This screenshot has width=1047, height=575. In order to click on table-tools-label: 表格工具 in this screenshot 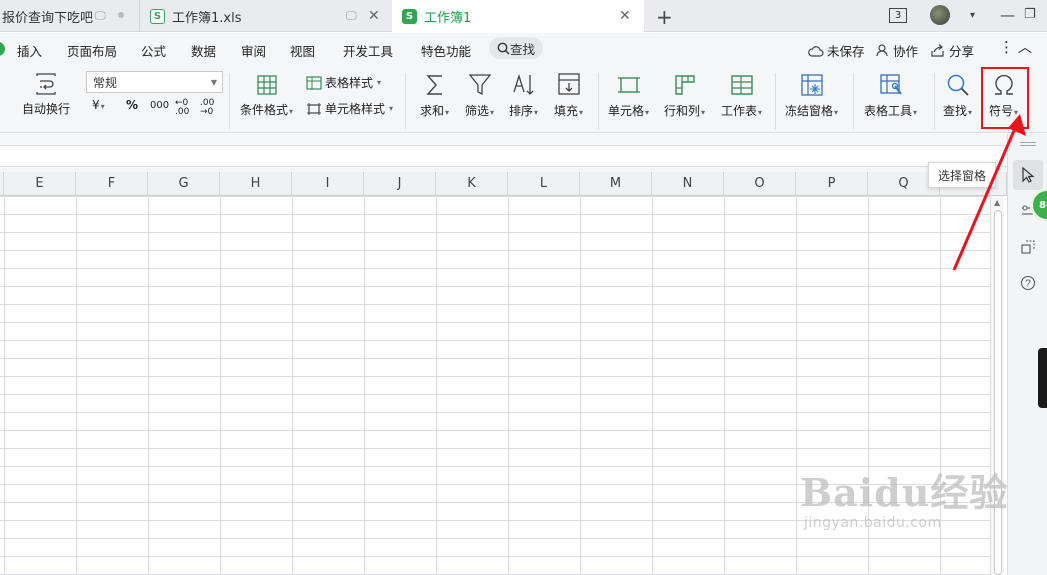, I will do `click(888, 111)`.